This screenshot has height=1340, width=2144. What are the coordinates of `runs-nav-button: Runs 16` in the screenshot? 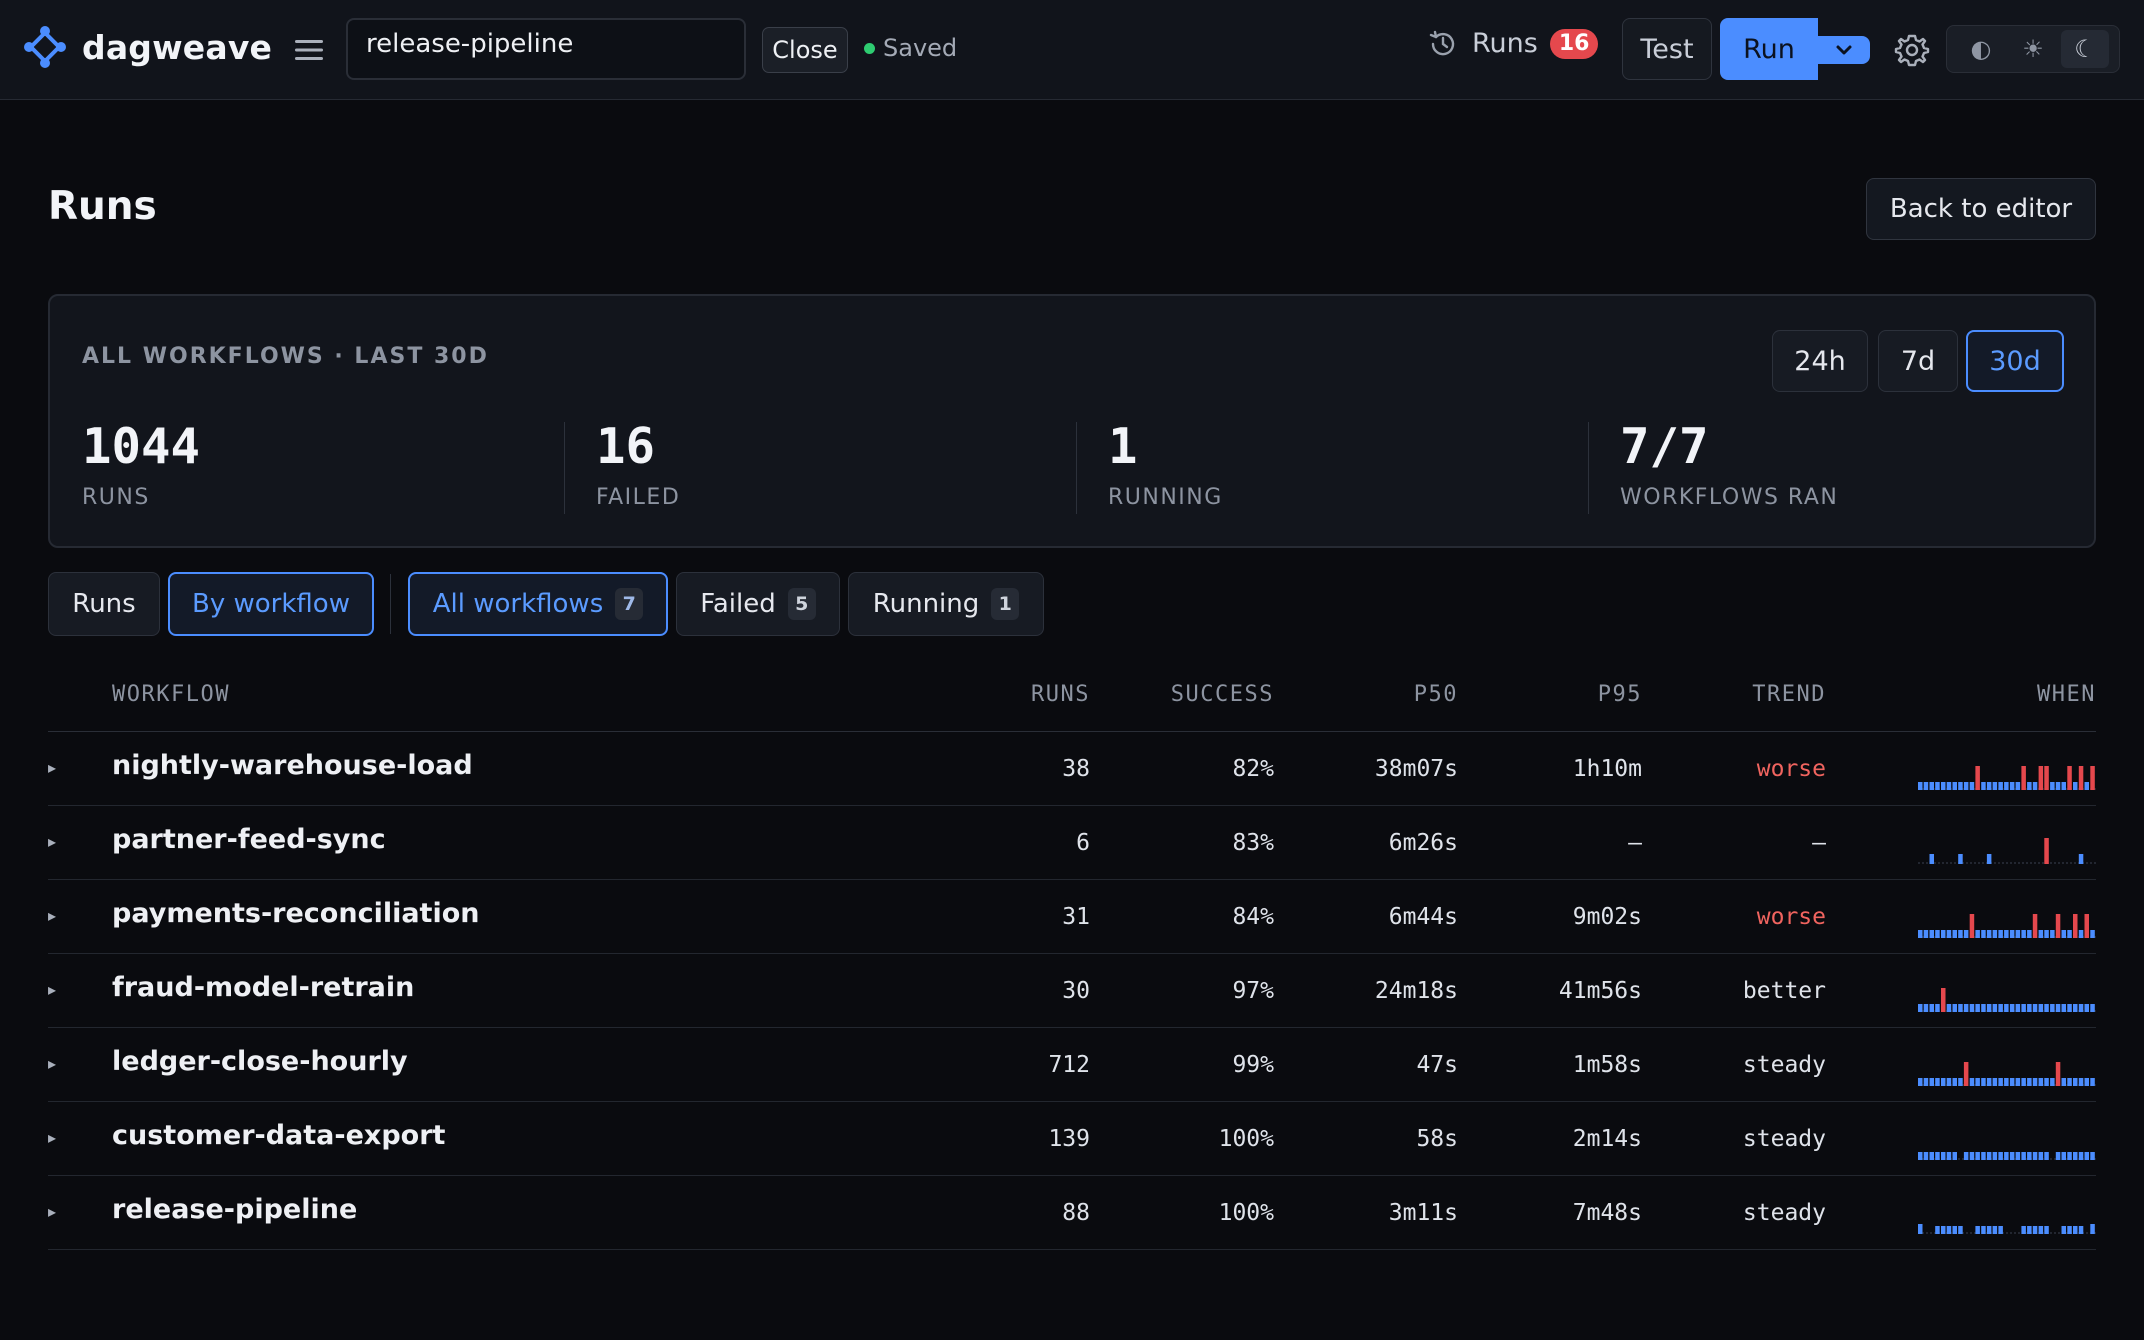 It's located at (1513, 43).